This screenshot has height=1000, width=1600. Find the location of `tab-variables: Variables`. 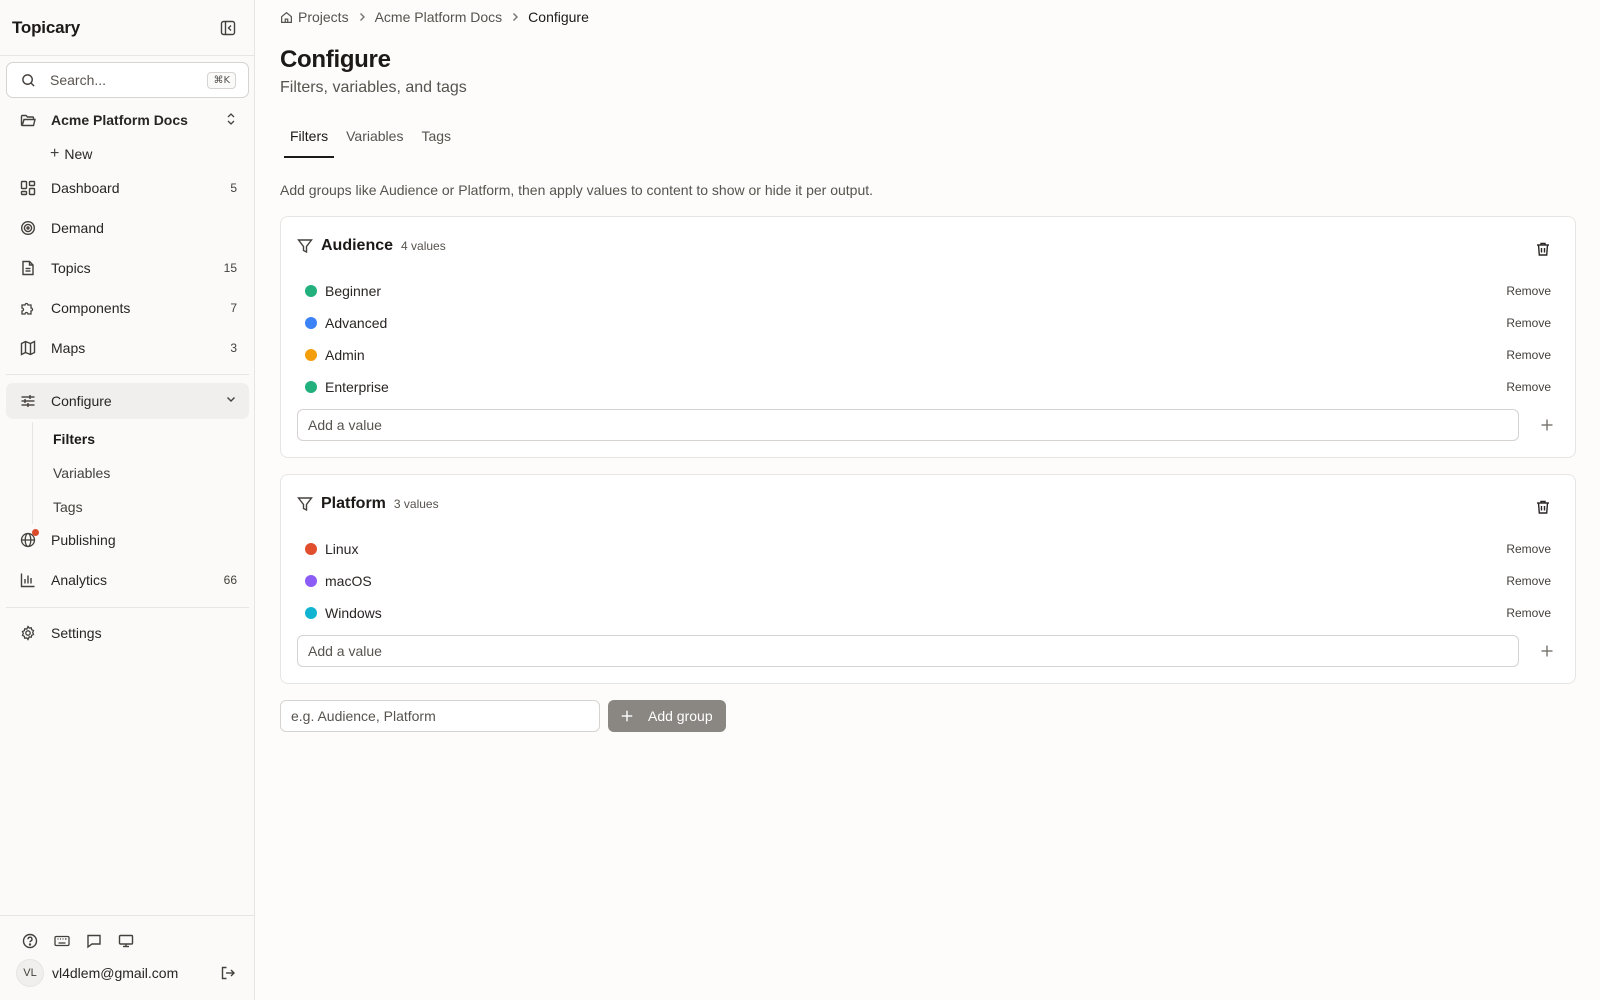

tab-variables: Variables is located at coordinates (374, 142).